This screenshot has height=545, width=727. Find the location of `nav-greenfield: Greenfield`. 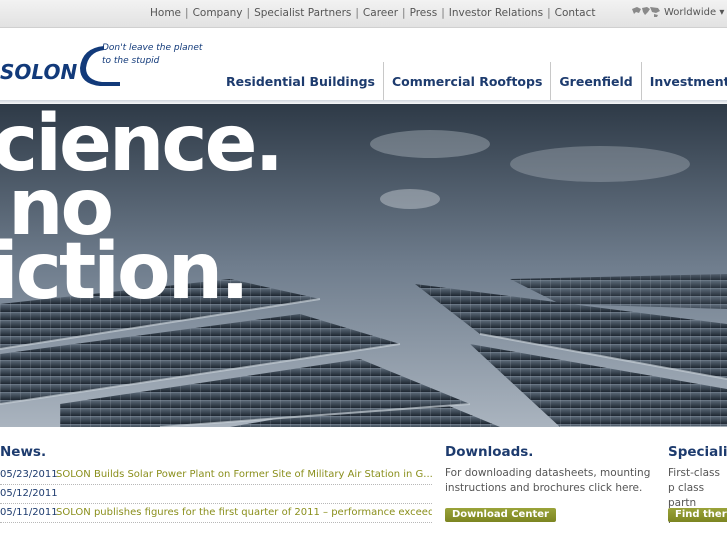

nav-greenfield: Greenfield is located at coordinates (596, 82).